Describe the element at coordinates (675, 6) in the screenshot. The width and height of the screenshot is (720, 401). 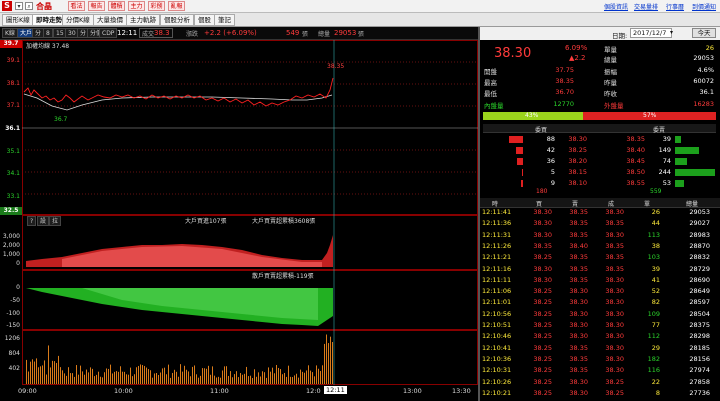
I see `link-calendar: 行事曆` at that location.